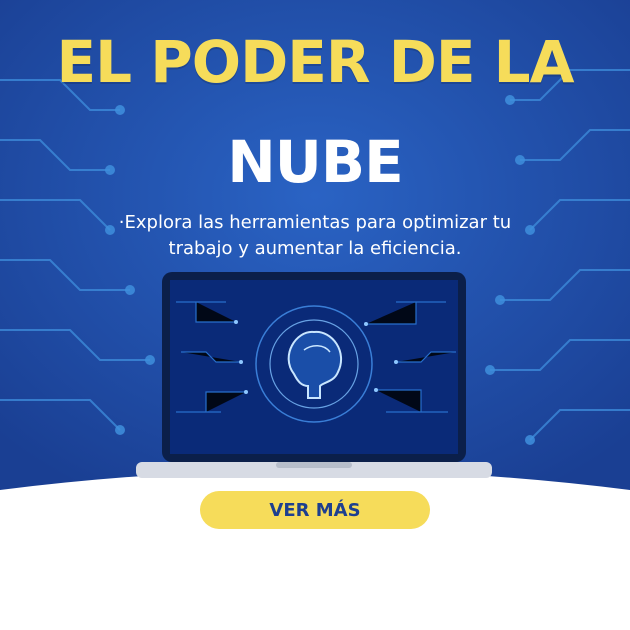 The image size is (630, 630). What do you see at coordinates (315, 62) in the screenshot?
I see `headline-line-1: EL PODER DE LA` at bounding box center [315, 62].